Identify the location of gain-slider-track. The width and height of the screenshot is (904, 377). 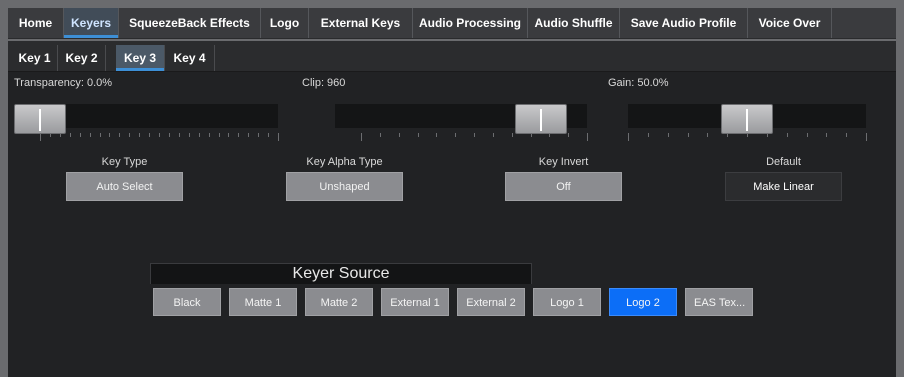
(747, 119).